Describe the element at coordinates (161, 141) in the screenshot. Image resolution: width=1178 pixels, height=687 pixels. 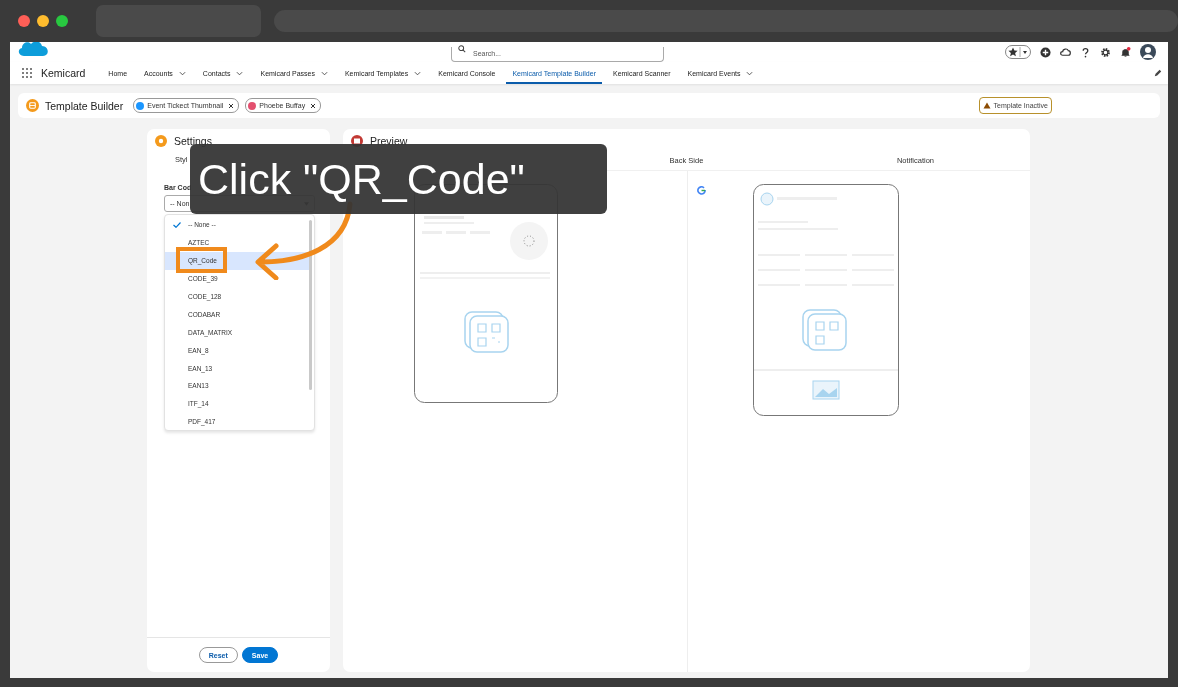
I see `settings-section-icon` at that location.